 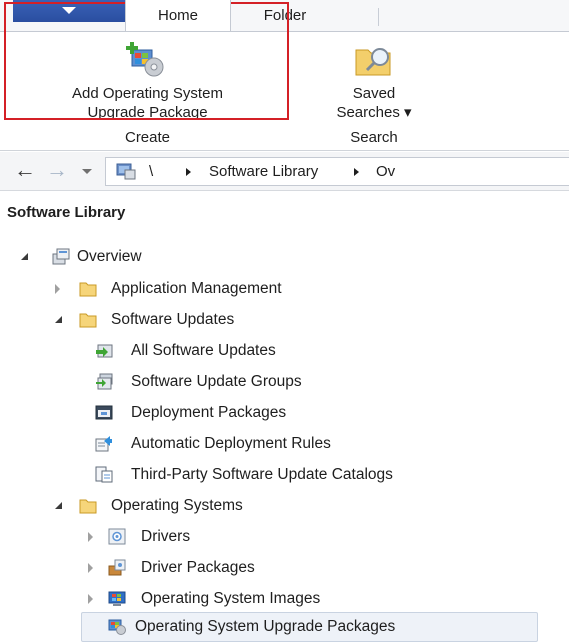 I want to click on tree-item-os-images: Operating System Images, so click(x=225, y=599).